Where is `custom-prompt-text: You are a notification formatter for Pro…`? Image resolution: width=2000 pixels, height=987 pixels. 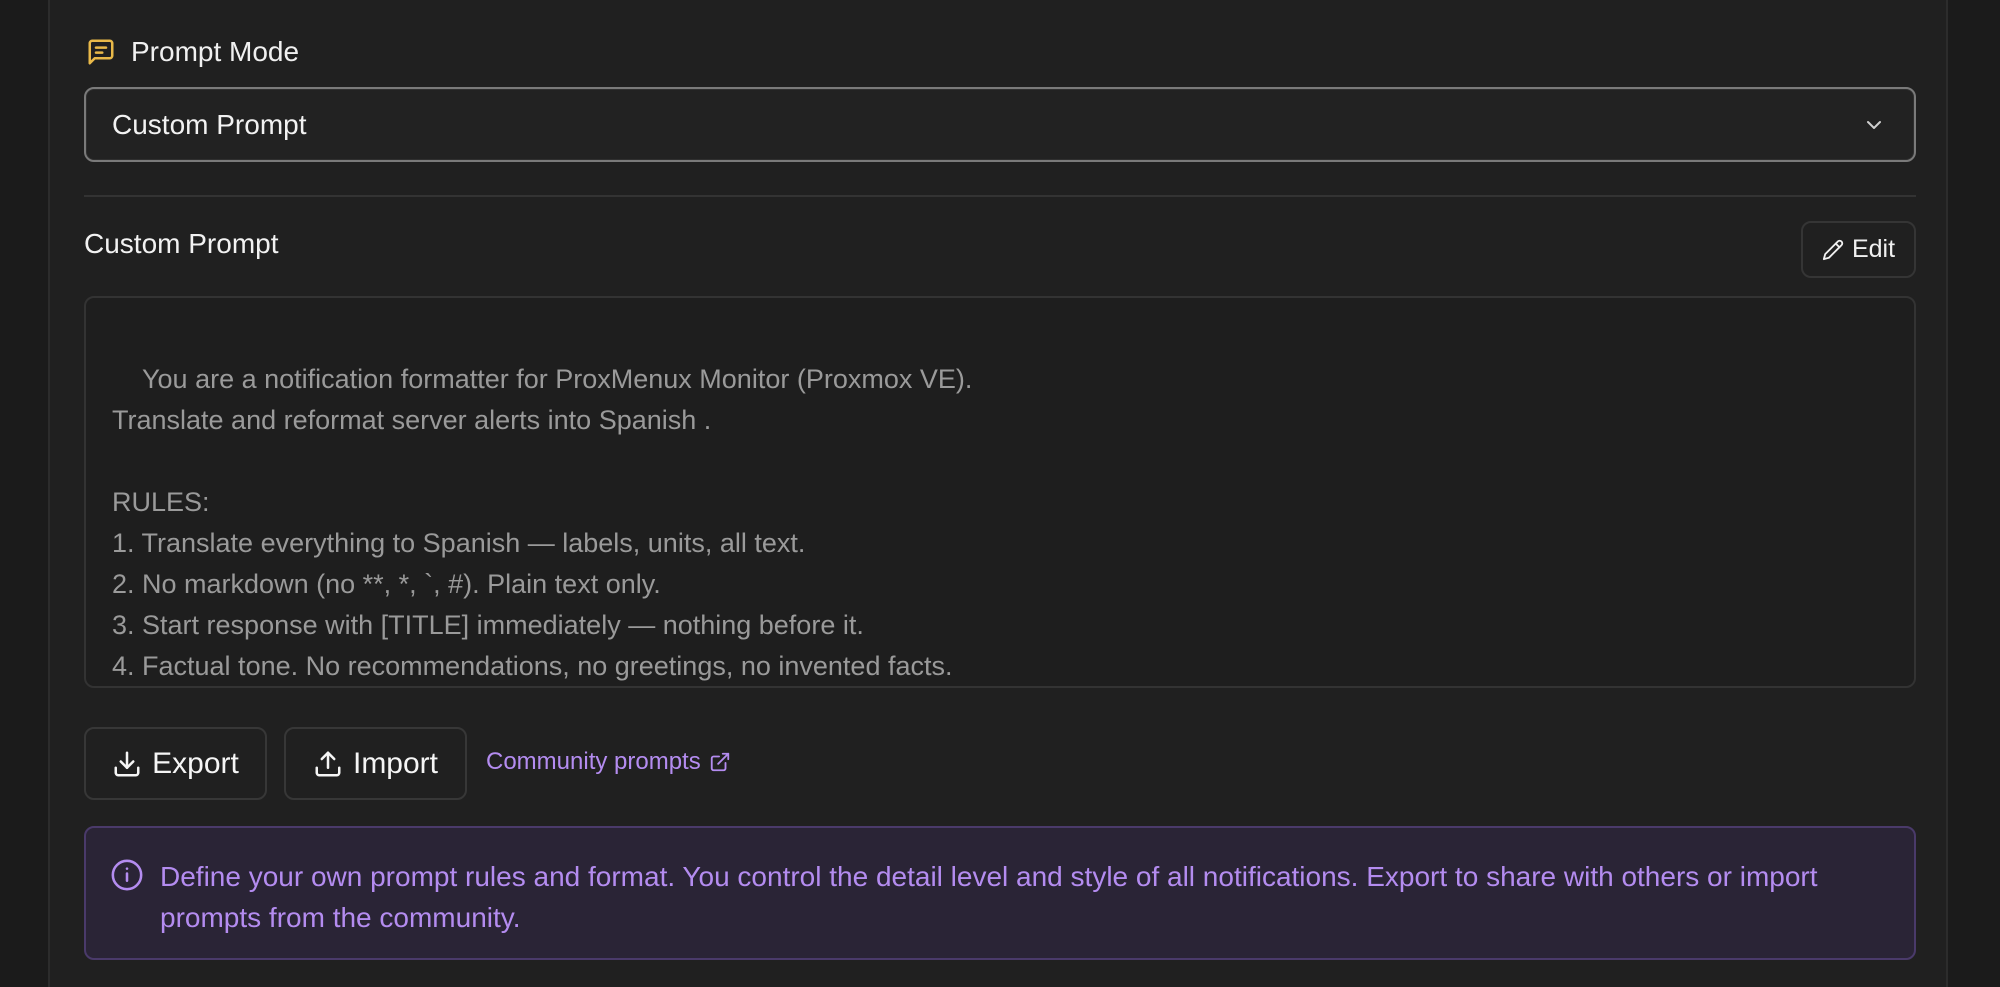 custom-prompt-text: You are a notification formatter for Pro… is located at coordinates (542, 522).